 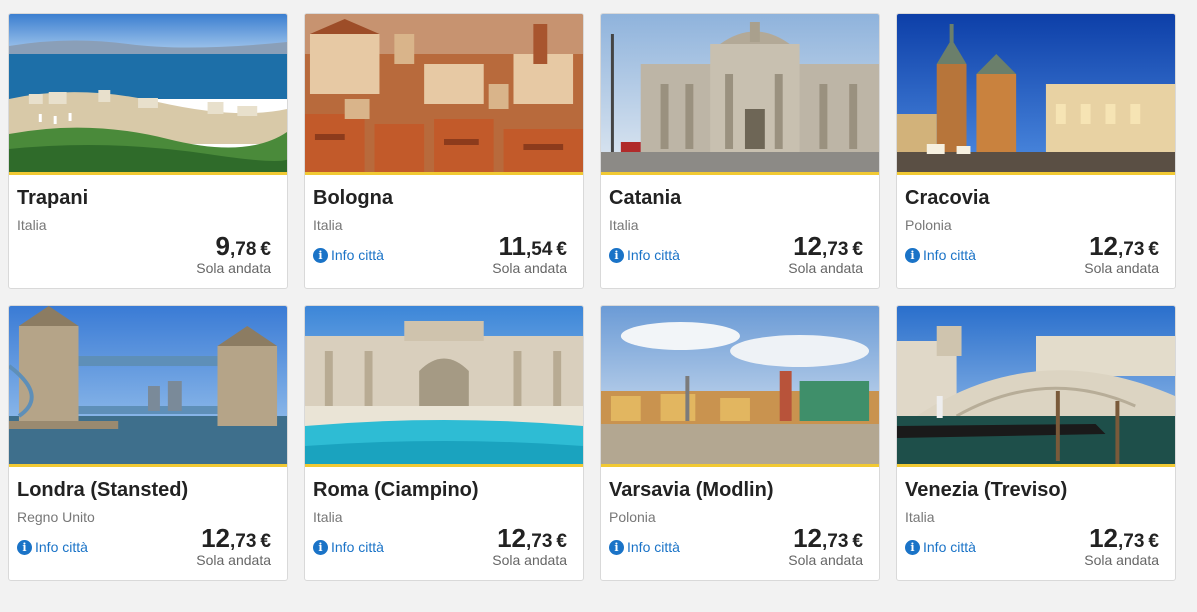 What do you see at coordinates (396, 490) in the screenshot?
I see `city-name: Roma (Ciampino)` at bounding box center [396, 490].